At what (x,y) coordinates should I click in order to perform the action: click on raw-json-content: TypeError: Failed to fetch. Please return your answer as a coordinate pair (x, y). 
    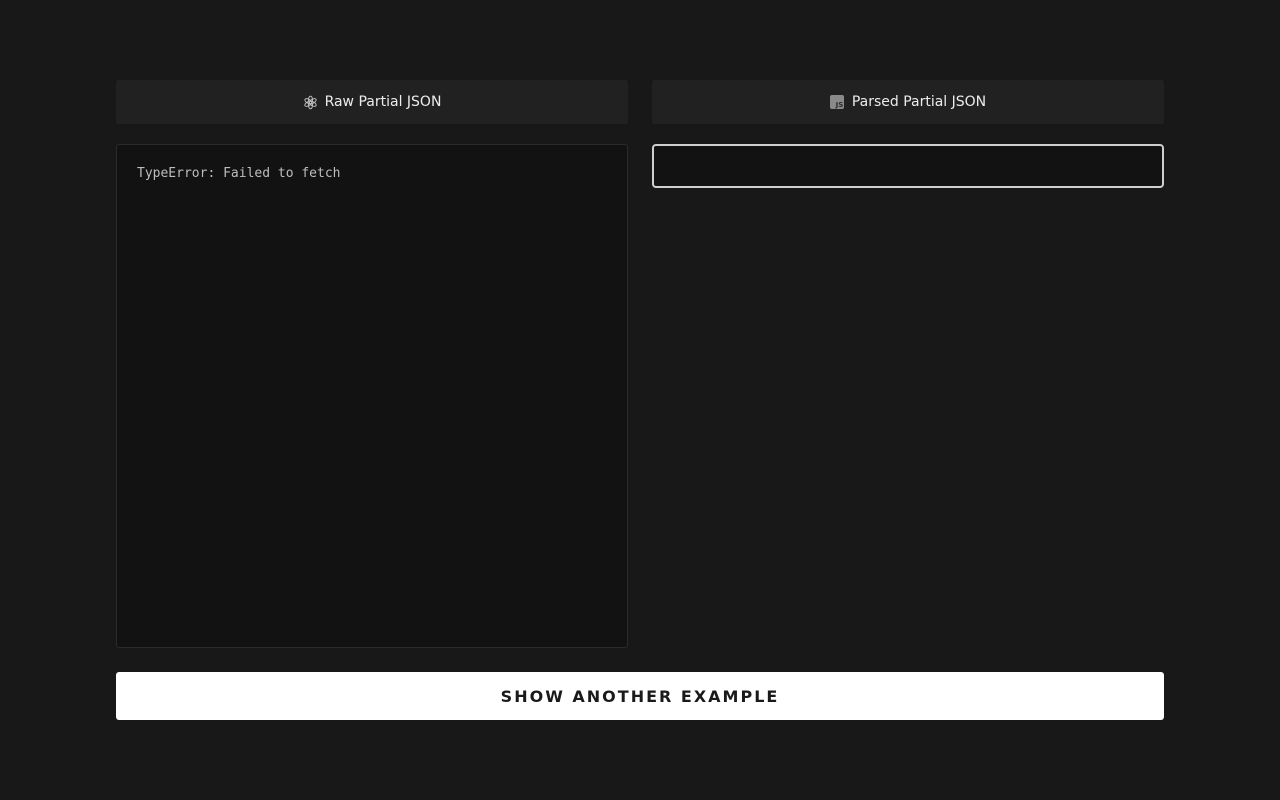
    Looking at the image, I should click on (239, 173).